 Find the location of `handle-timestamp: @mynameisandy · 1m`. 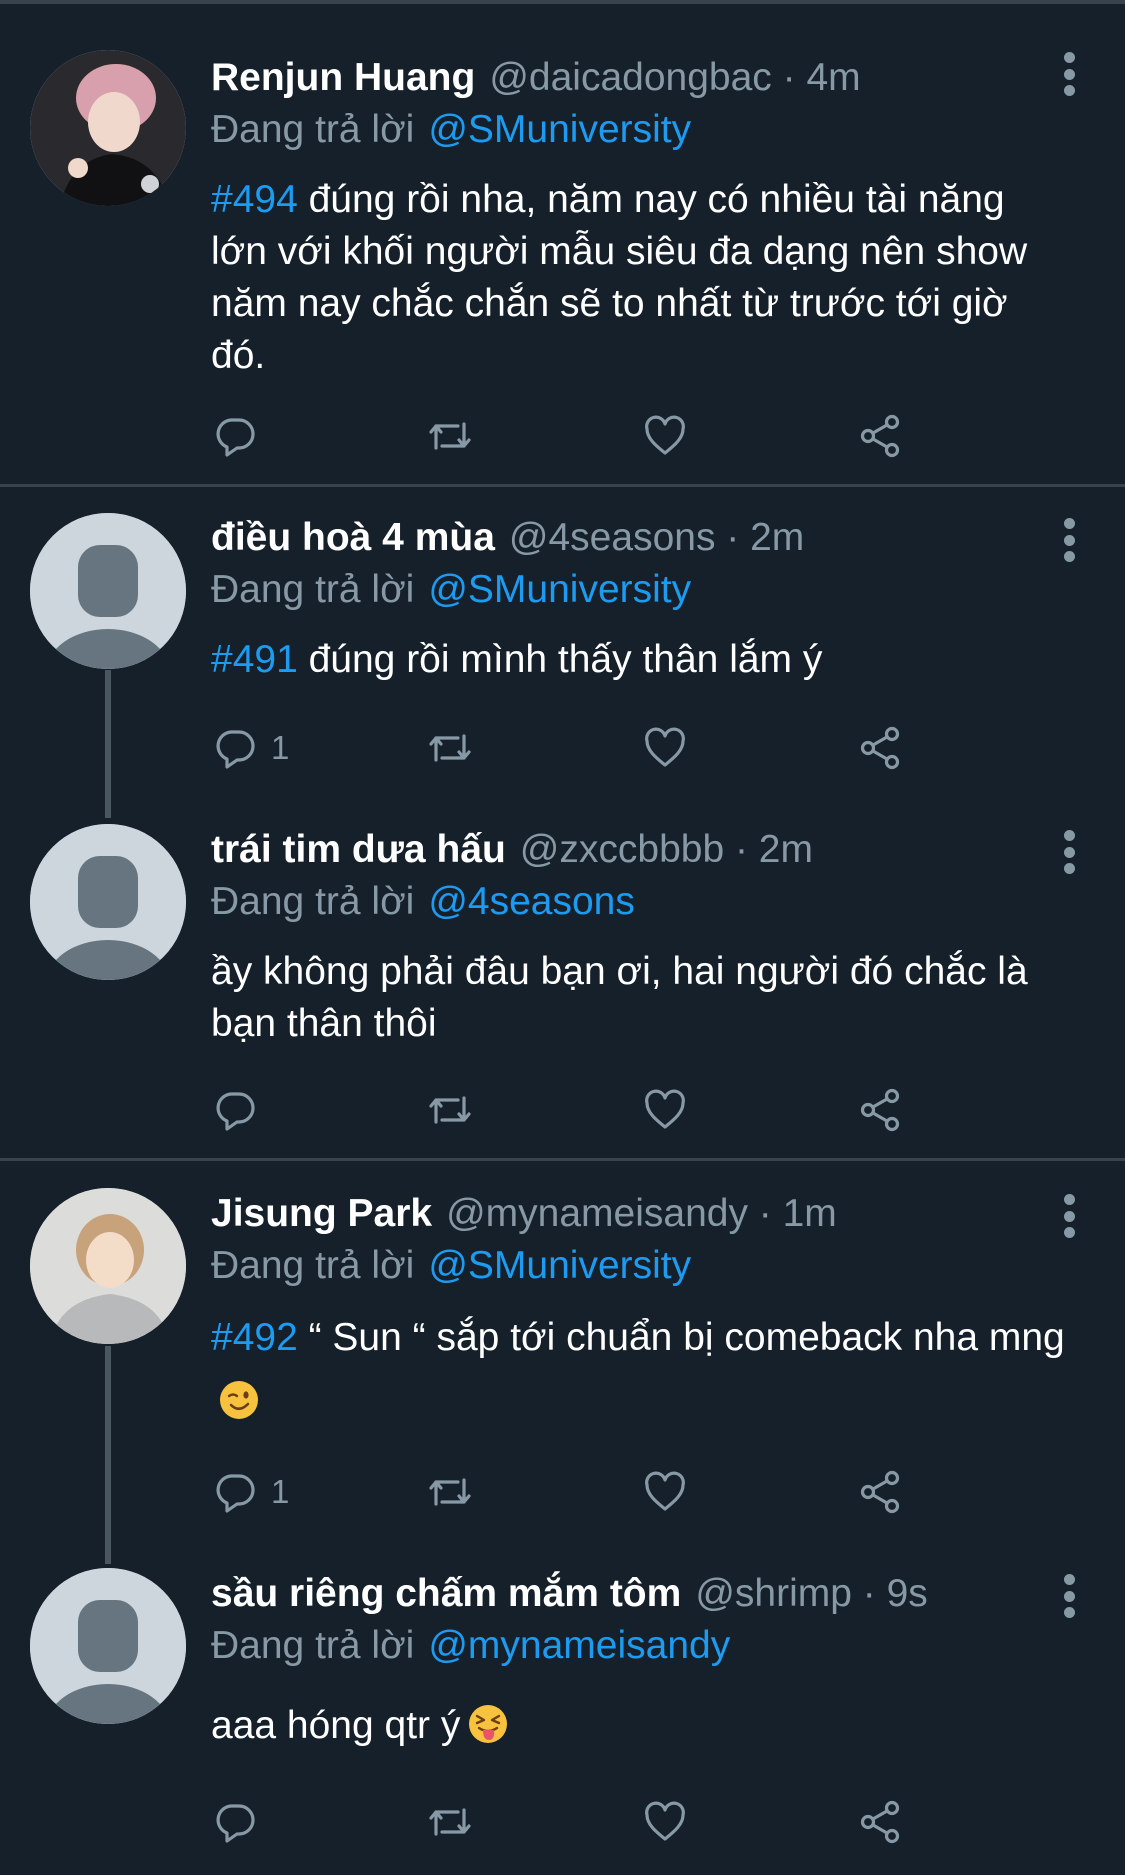

handle-timestamp: @mynameisandy · 1m is located at coordinates (641, 1213).